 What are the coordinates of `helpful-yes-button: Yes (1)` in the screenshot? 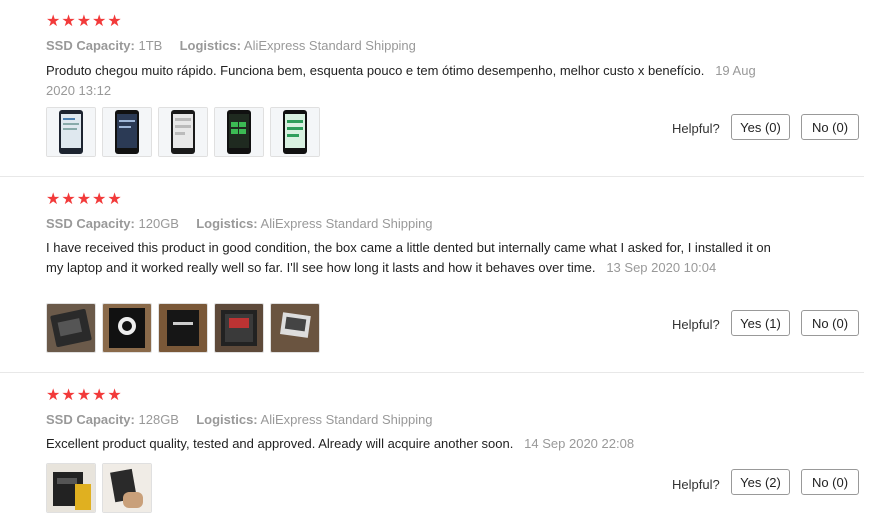 It's located at (760, 323).